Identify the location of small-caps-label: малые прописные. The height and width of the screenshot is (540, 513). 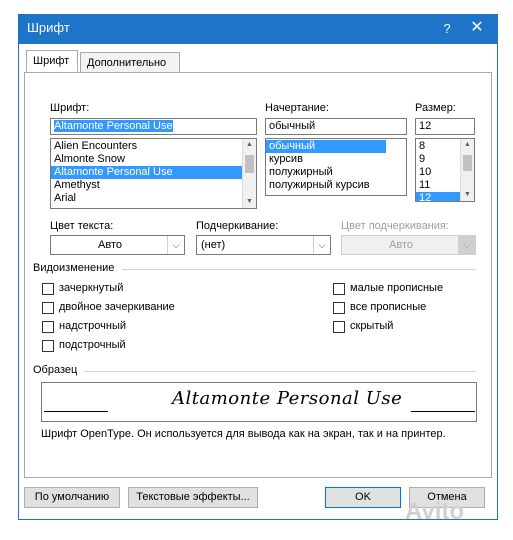
(397, 288).